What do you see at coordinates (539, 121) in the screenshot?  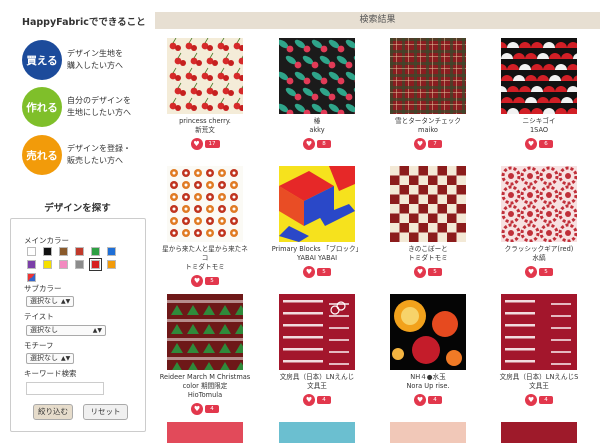 I see `fabric-name: ニシキゴイ` at bounding box center [539, 121].